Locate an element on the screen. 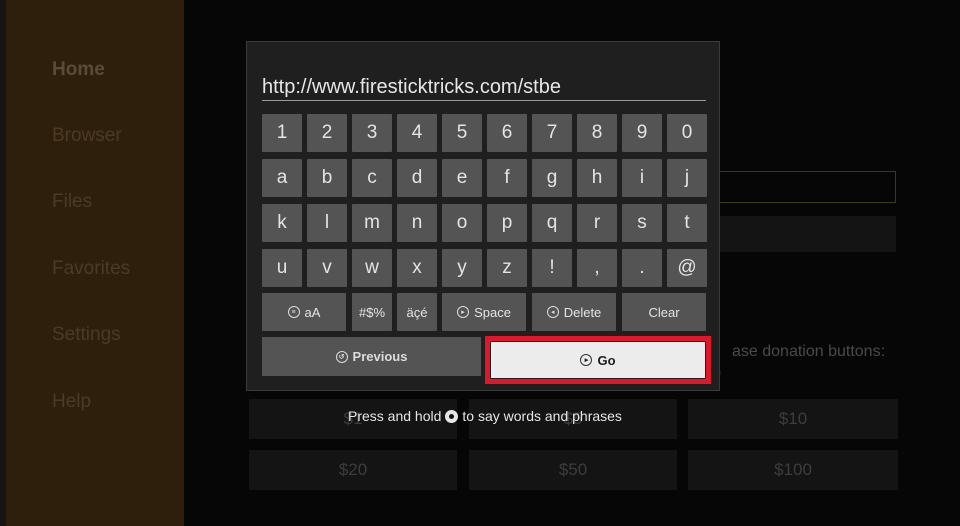  key: d is located at coordinates (417, 178).